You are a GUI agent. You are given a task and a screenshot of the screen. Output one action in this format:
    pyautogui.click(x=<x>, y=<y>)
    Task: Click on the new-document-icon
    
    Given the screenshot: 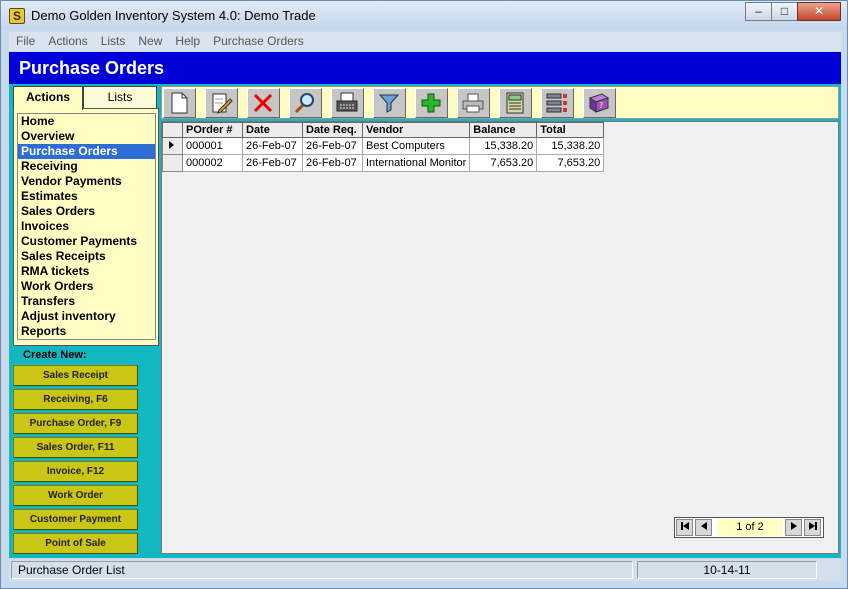 What is the action you would take?
    pyautogui.click(x=179, y=103)
    